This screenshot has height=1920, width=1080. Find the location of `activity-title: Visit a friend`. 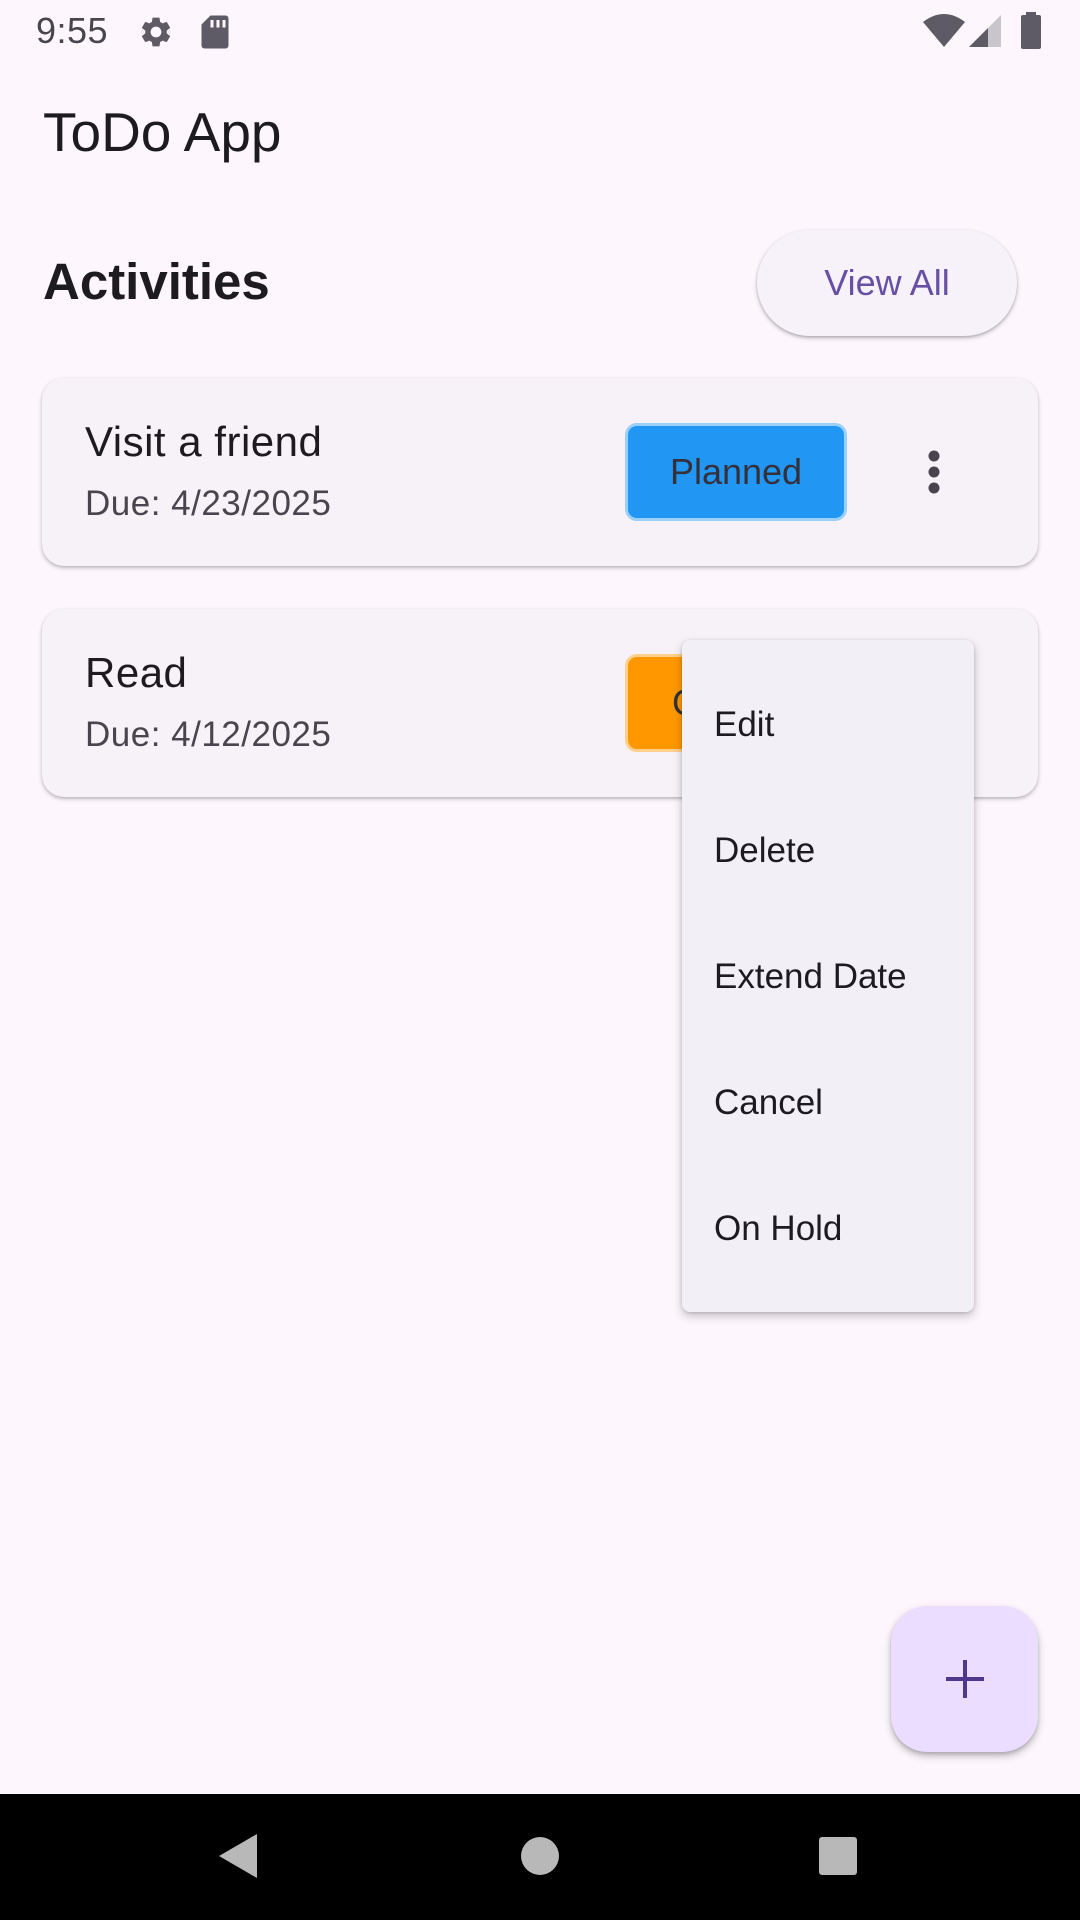

activity-title: Visit a friend is located at coordinates (204, 441).